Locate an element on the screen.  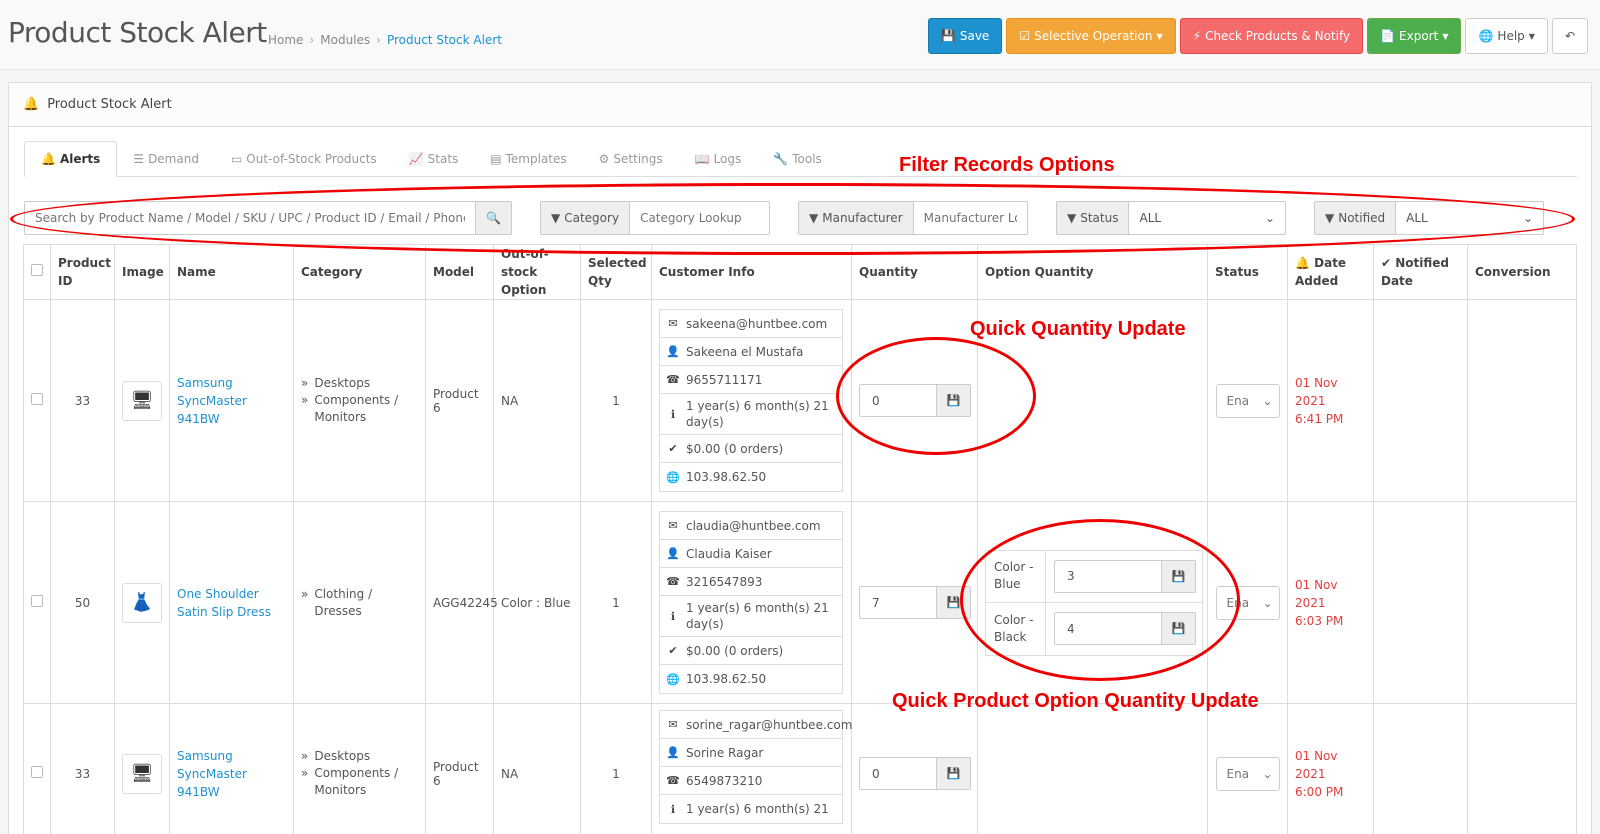
name-cell: Samsung SyncMaster 941BW is located at coordinates (231, 768).